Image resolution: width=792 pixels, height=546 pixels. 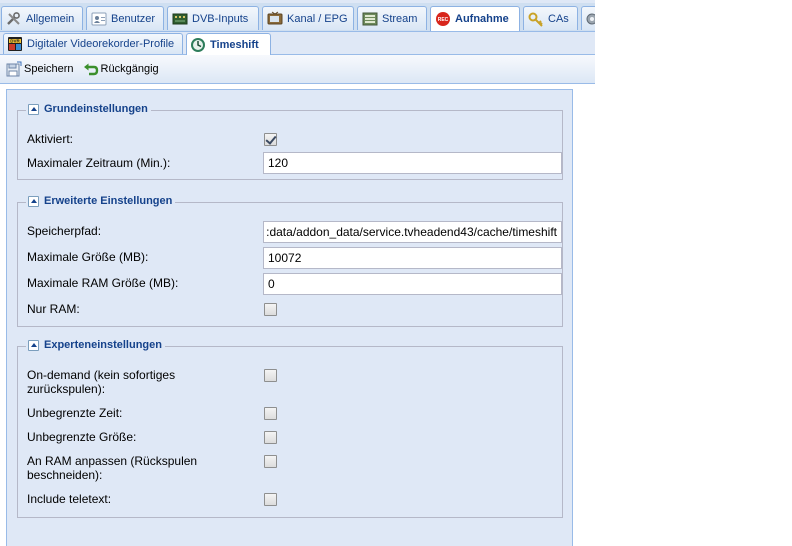 I want to click on tab-label: Kanal / EPG, so click(x=317, y=18).